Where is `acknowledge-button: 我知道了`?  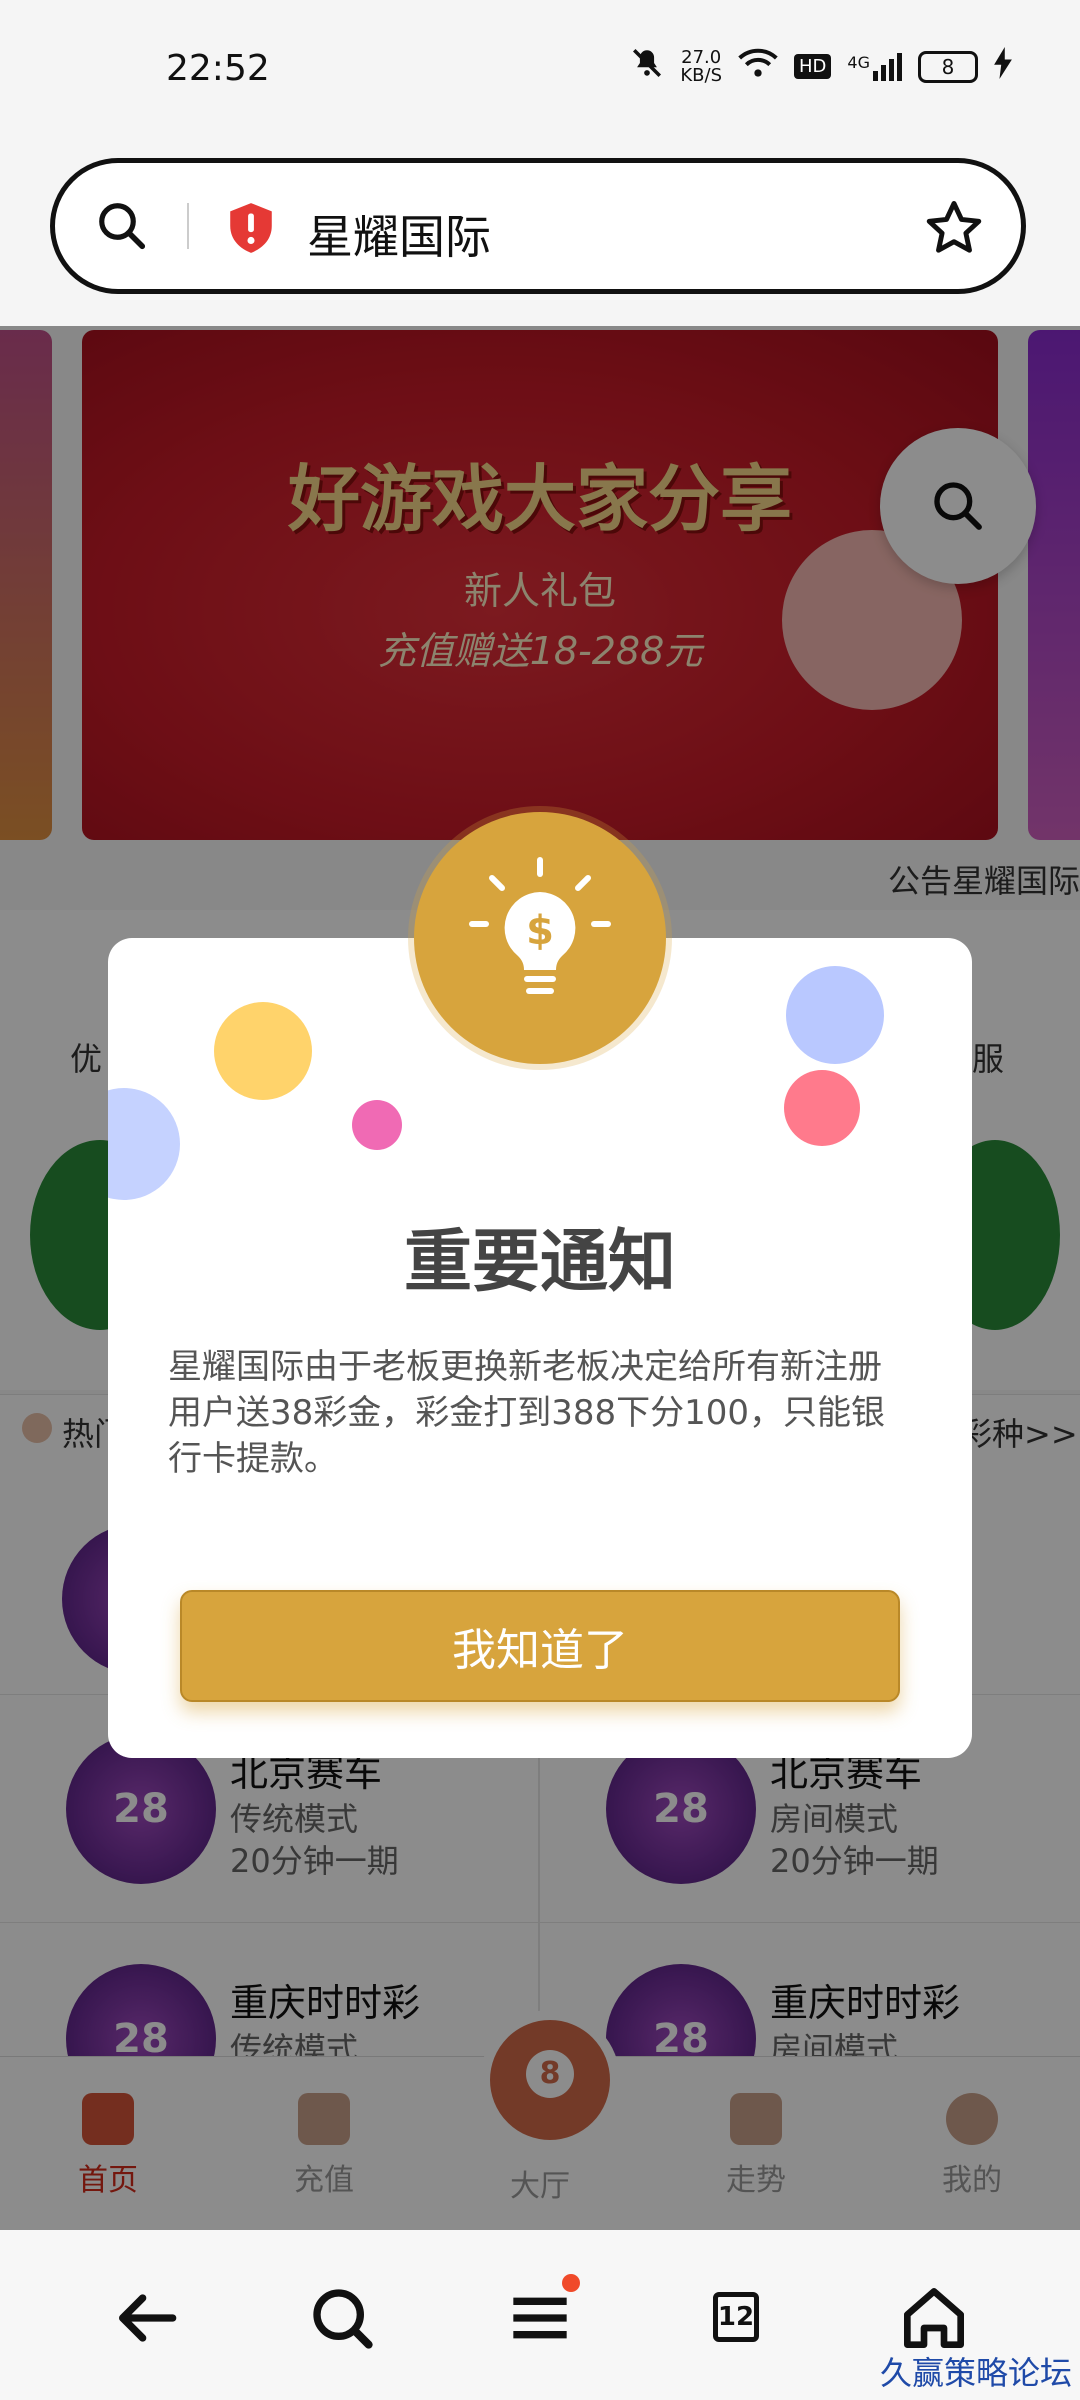
acknowledge-button: 我知道了 is located at coordinates (540, 1646).